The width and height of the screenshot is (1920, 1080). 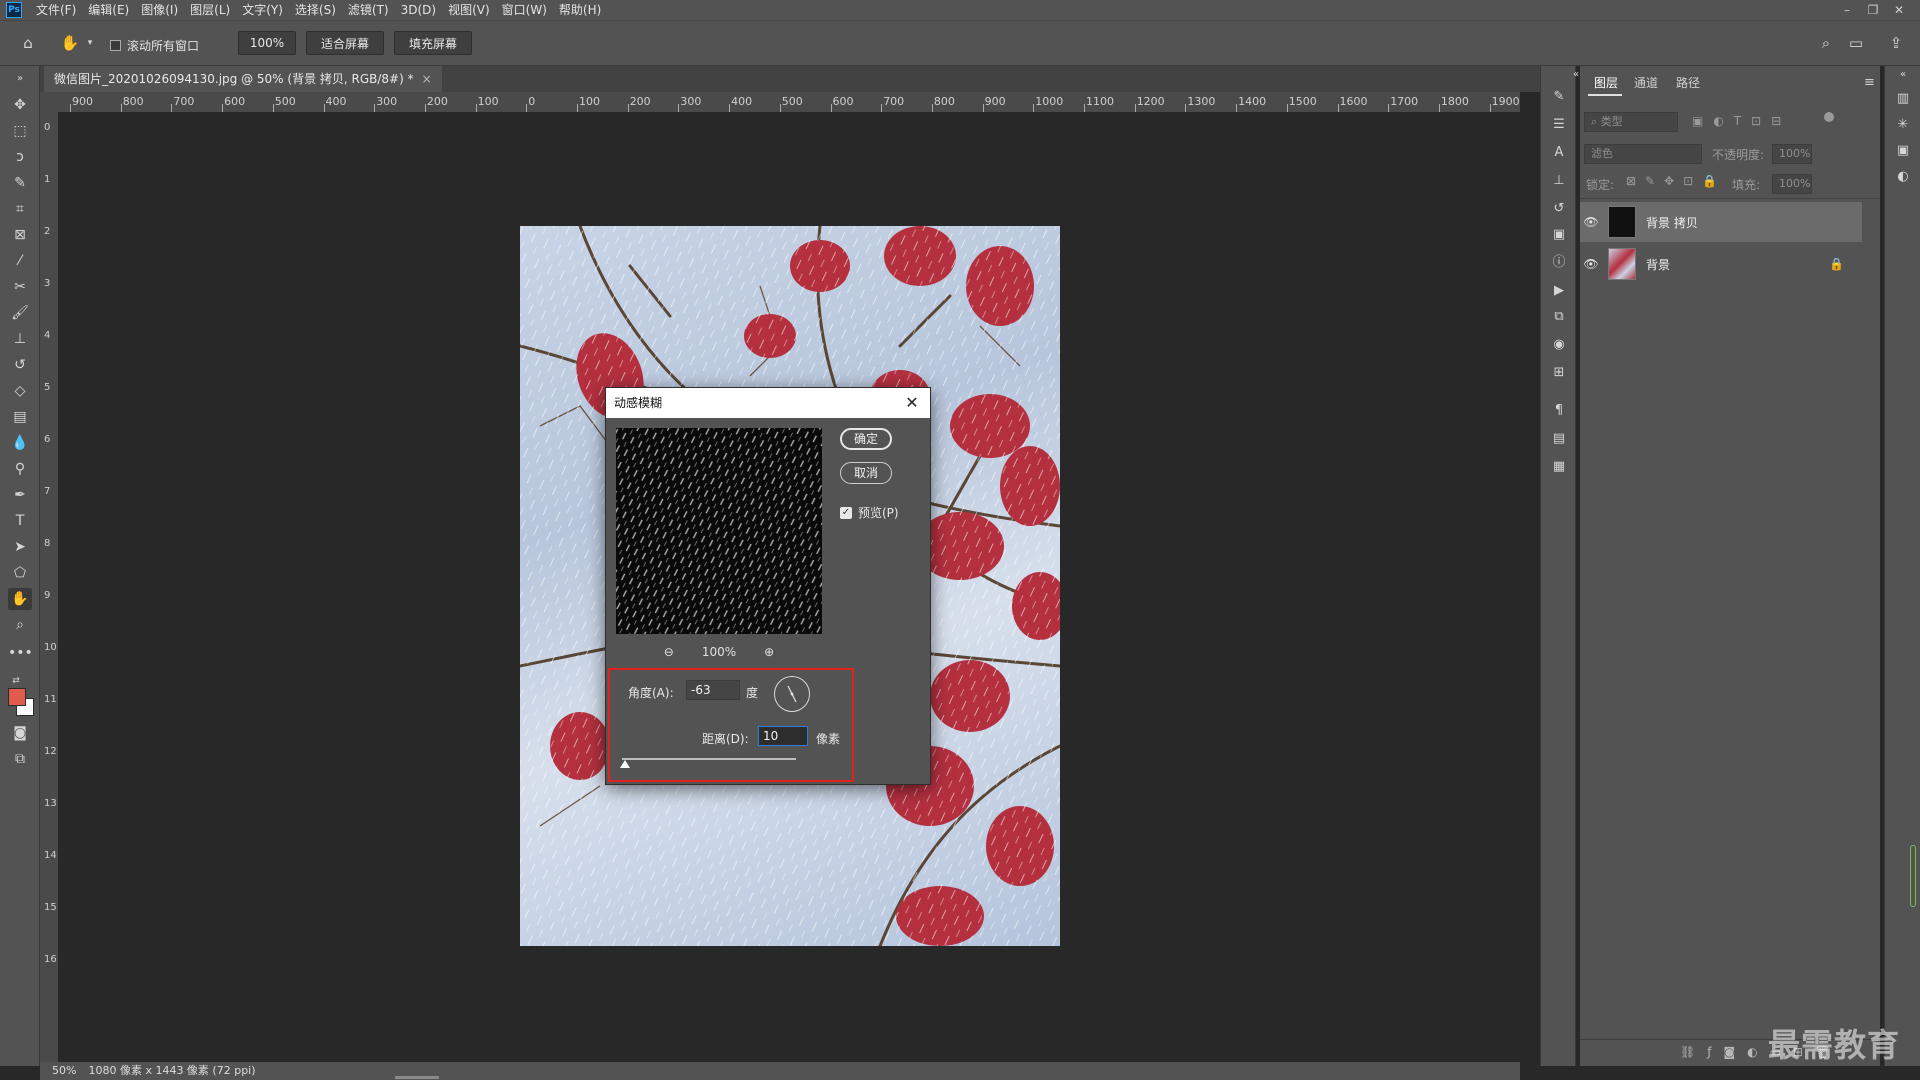 I want to click on fill-field: 100%, so click(x=1792, y=184).